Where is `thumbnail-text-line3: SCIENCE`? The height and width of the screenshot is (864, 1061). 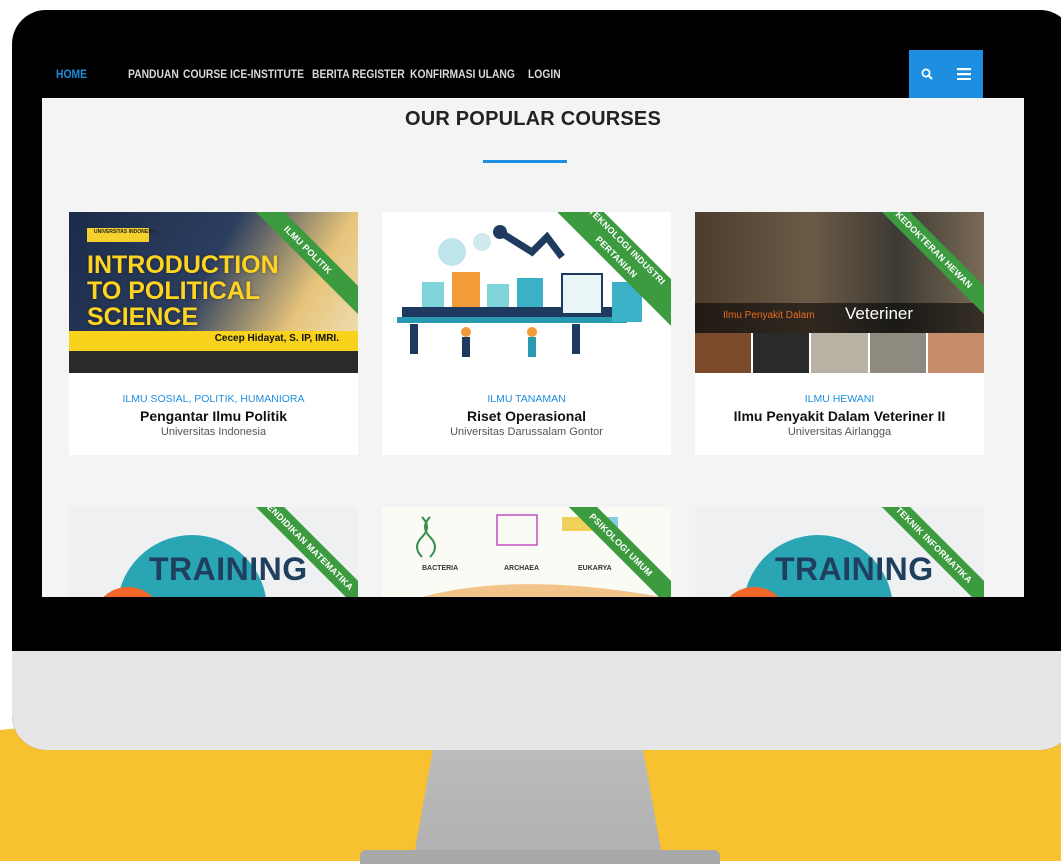 thumbnail-text-line3: SCIENCE is located at coordinates (143, 317).